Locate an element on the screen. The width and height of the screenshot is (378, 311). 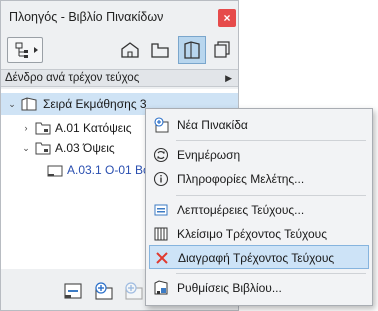
navigator-popup-button is located at coordinates (25, 50).